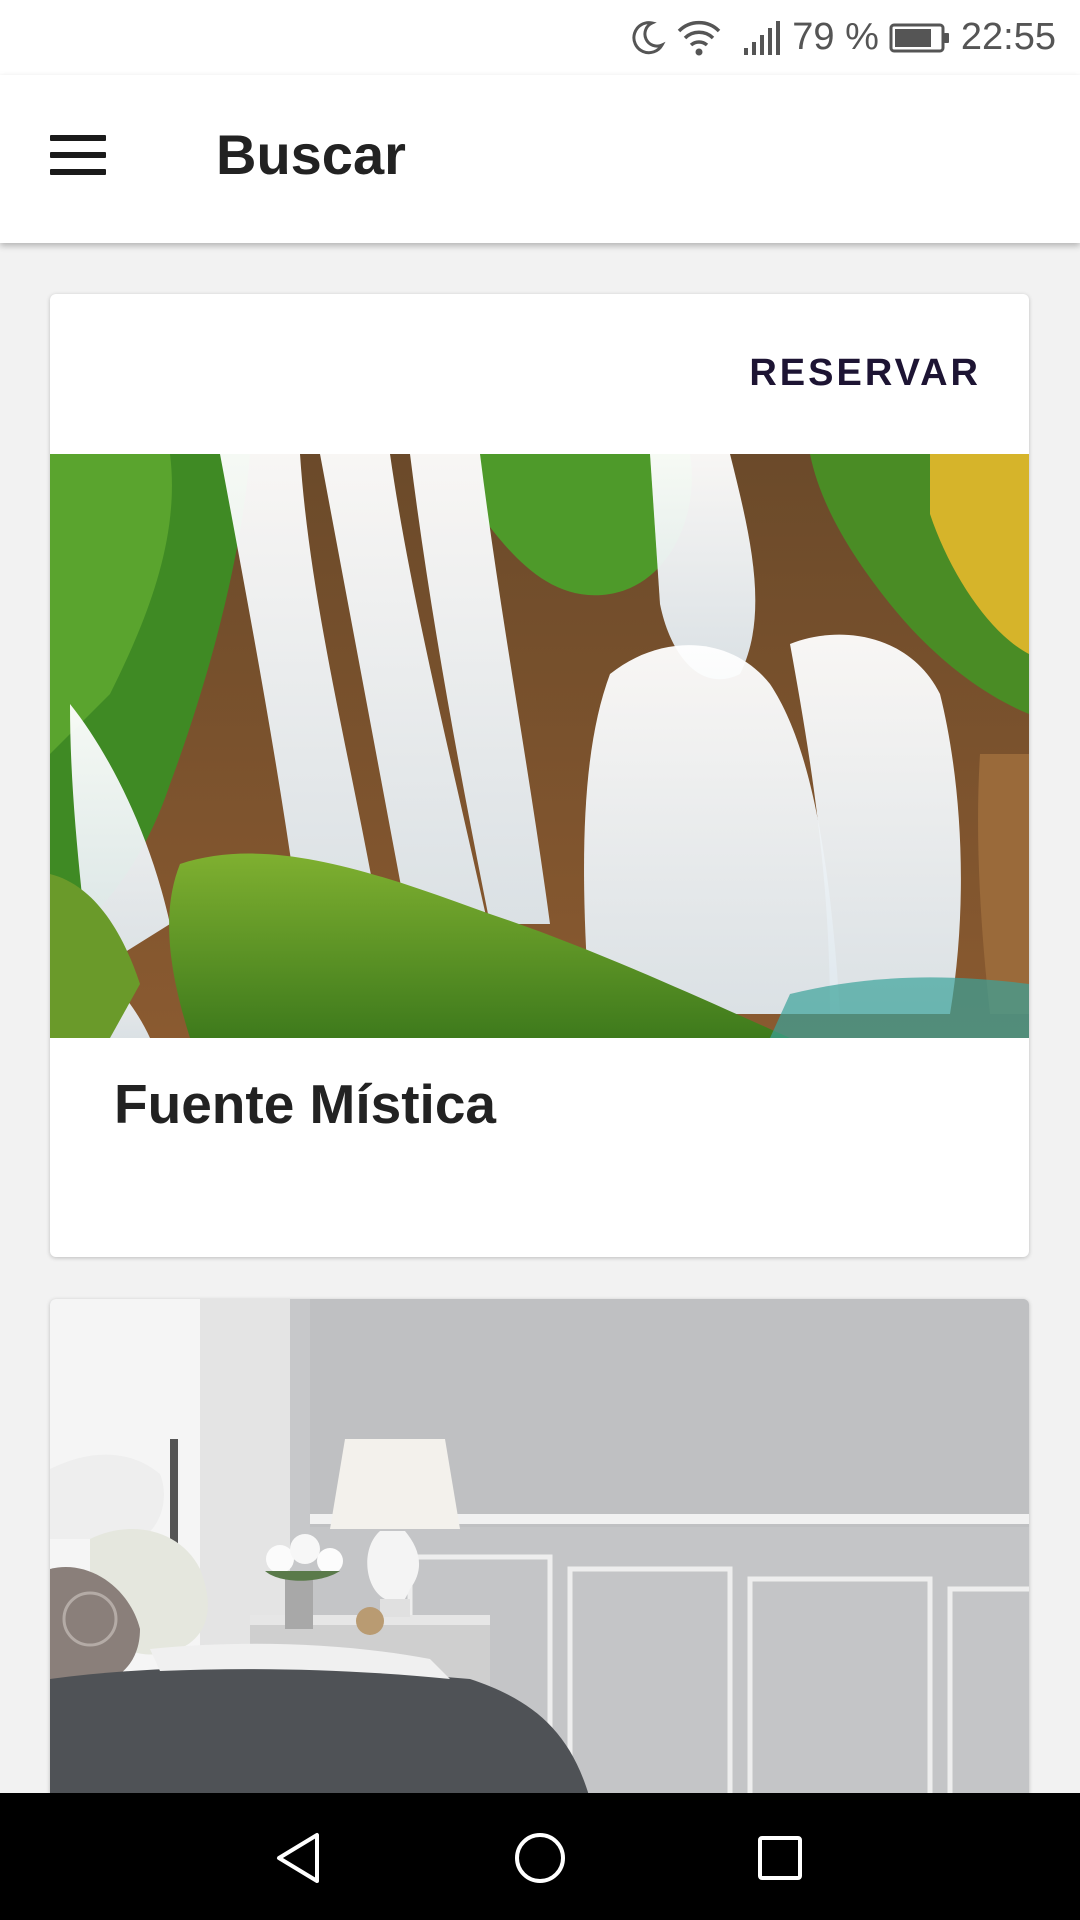  What do you see at coordinates (762, 38) in the screenshot?
I see `signal-icon` at bounding box center [762, 38].